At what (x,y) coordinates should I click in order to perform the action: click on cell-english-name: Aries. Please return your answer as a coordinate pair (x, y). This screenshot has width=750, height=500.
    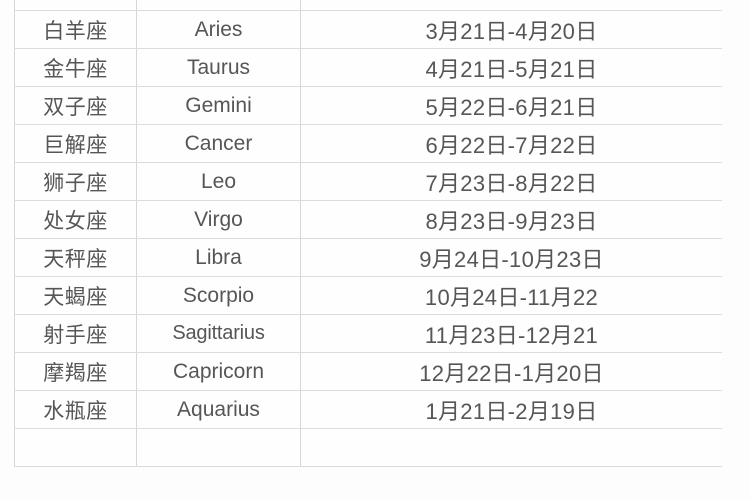
    Looking at the image, I should click on (218, 29).